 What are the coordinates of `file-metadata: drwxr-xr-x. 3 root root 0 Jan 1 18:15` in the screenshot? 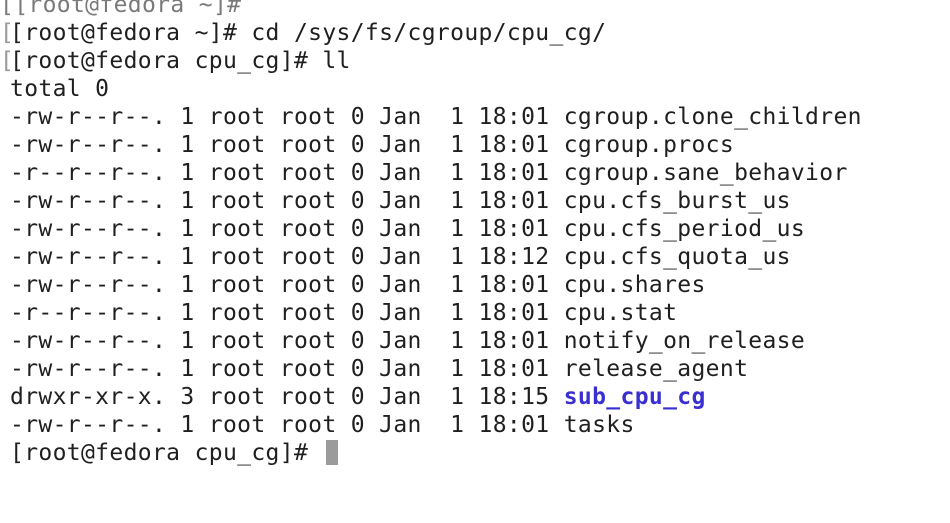 It's located at (287, 397).